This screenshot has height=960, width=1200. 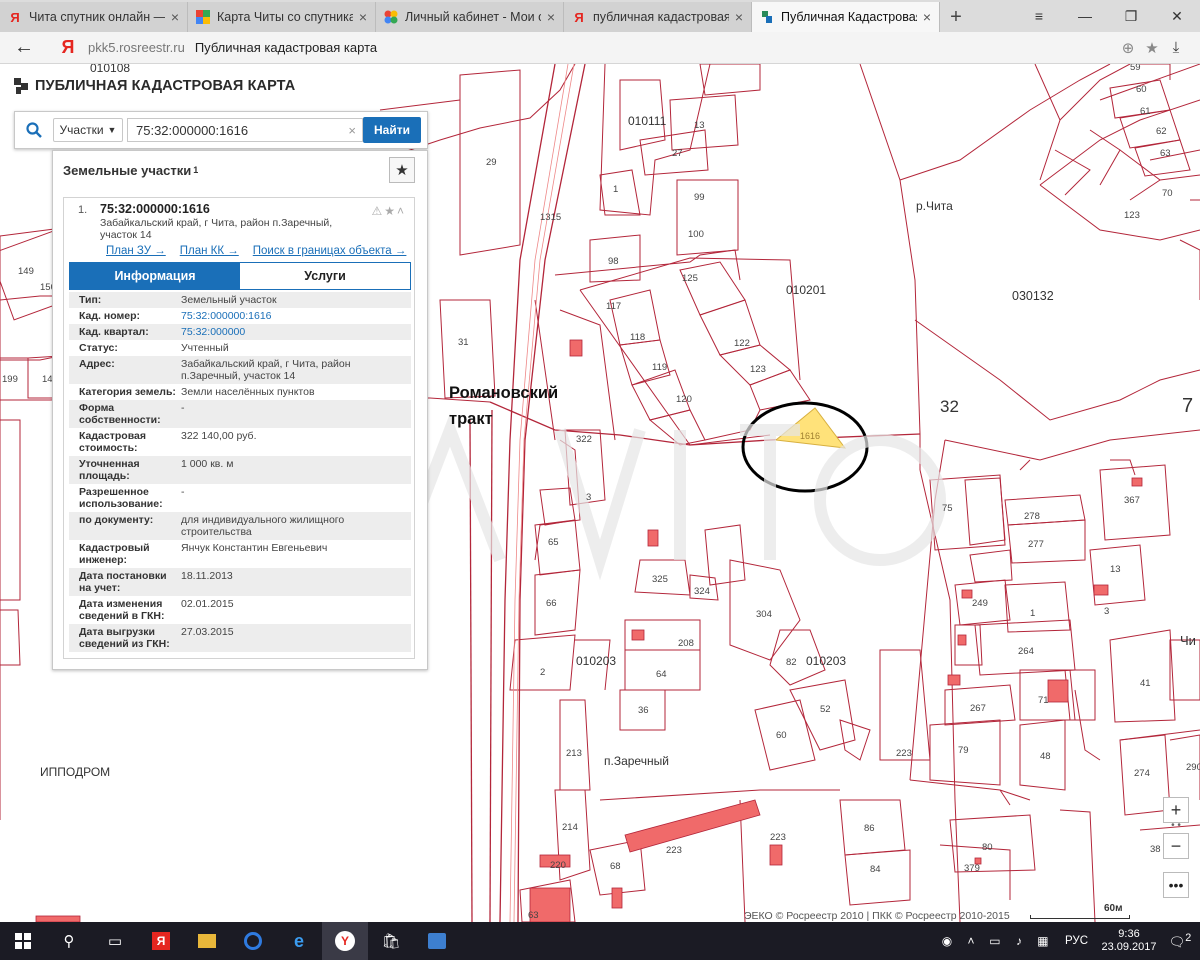 What do you see at coordinates (699, 197) in the screenshot?
I see `svg-text: 99` at bounding box center [699, 197].